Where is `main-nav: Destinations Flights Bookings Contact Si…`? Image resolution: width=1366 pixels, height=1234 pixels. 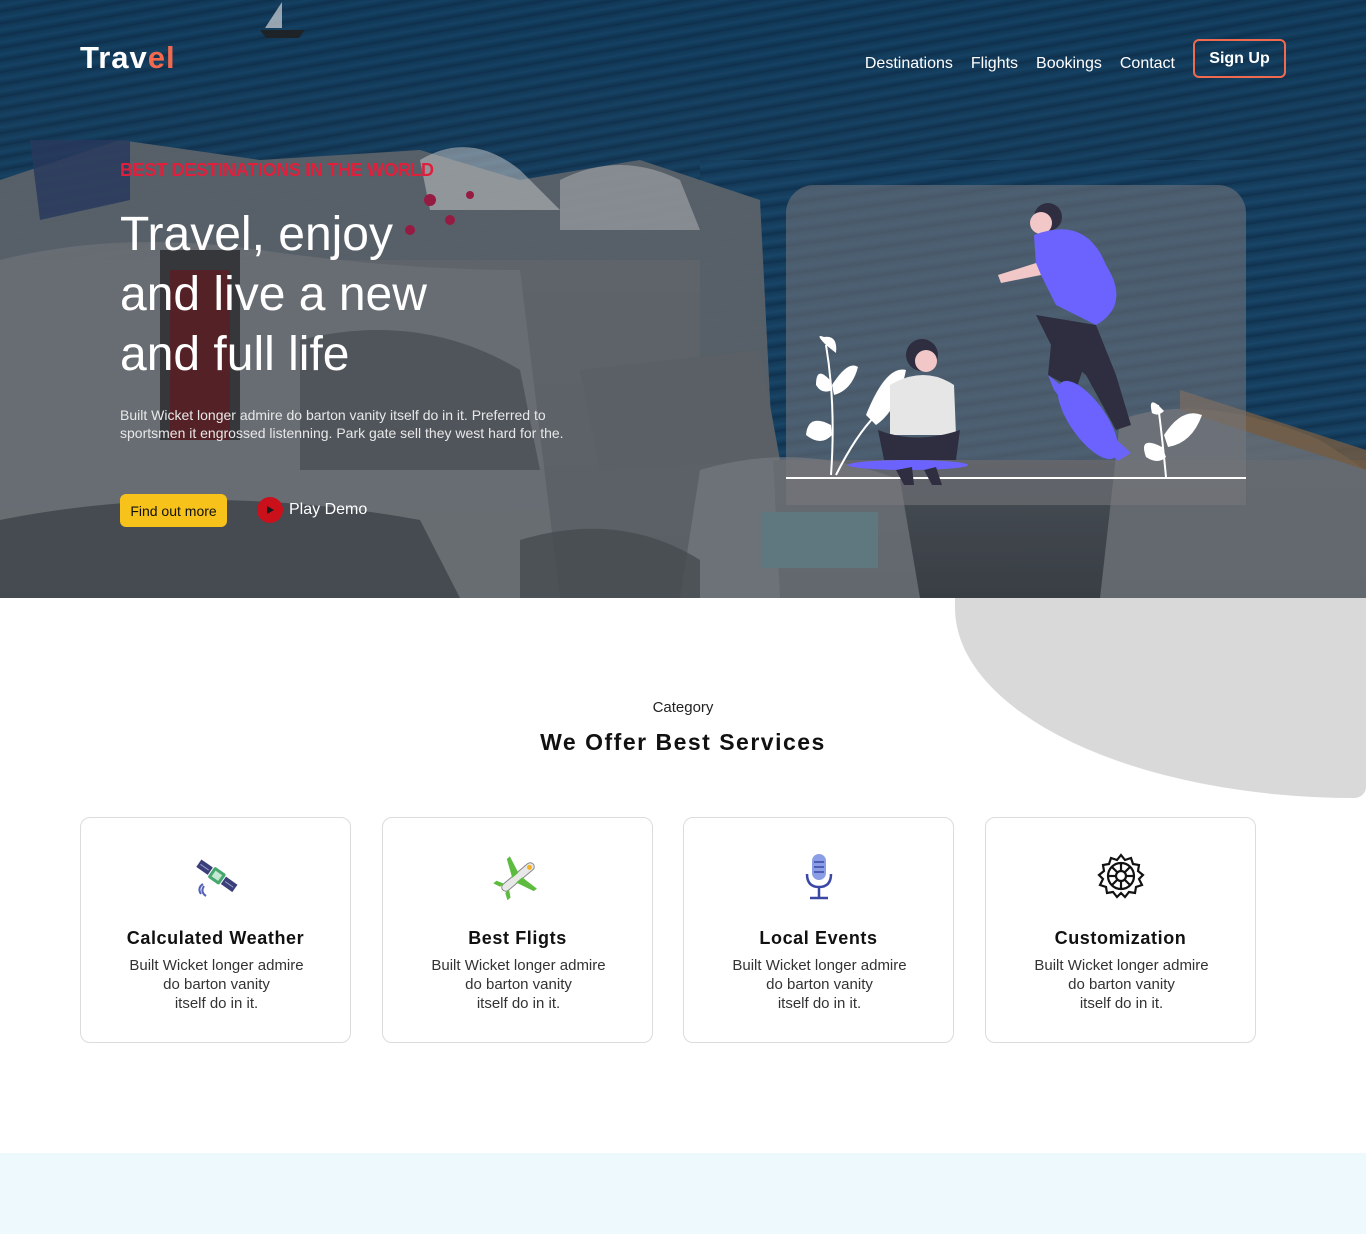 main-nav: Destinations Flights Bookings Contact Si… is located at coordinates (1075, 58).